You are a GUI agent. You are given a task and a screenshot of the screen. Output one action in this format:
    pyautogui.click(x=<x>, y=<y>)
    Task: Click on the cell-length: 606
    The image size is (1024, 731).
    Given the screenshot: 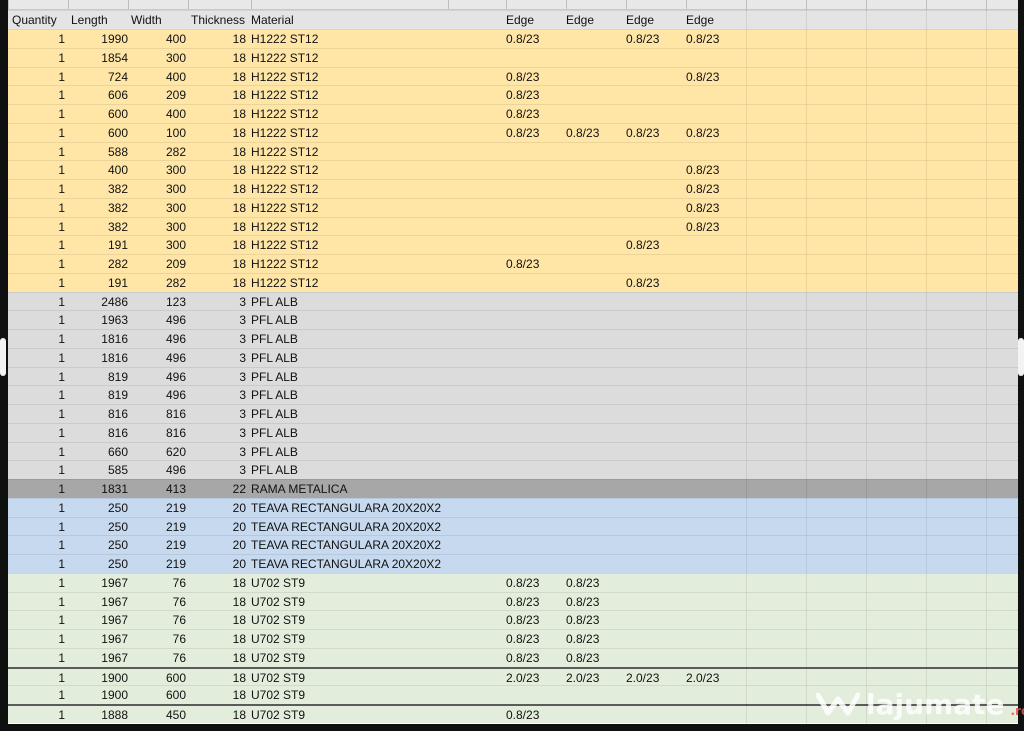 What is the action you would take?
    pyautogui.click(x=98, y=95)
    